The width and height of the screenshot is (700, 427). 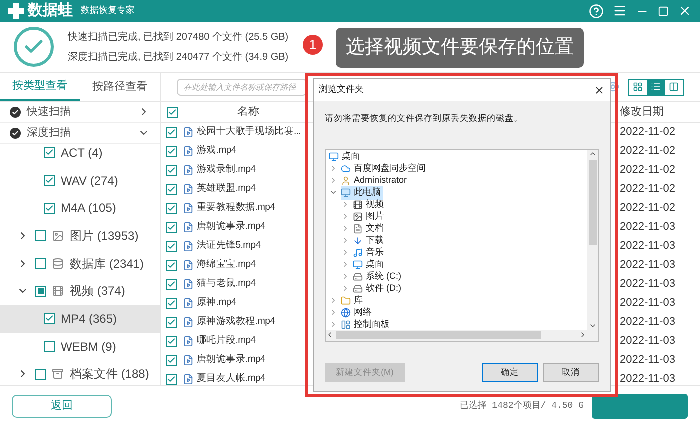 I want to click on dialog-message: 请勿将需要恢复的文件保存到原丢失数据的磁盘。, so click(x=424, y=118).